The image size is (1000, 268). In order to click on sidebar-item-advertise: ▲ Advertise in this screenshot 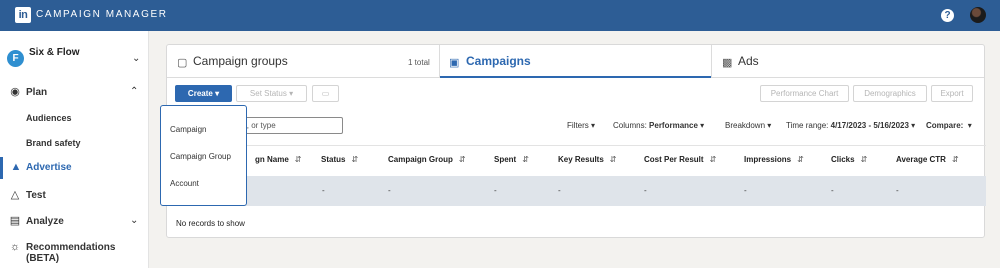, I will do `click(74, 168)`.